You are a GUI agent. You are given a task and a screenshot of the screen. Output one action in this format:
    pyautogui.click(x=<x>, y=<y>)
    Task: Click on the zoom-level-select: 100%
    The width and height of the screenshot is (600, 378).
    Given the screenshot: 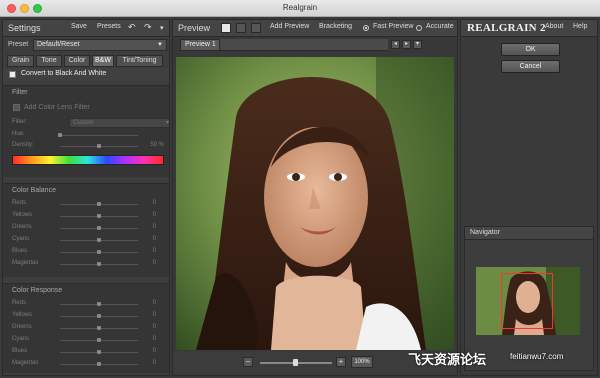 What is the action you would take?
    pyautogui.click(x=362, y=362)
    